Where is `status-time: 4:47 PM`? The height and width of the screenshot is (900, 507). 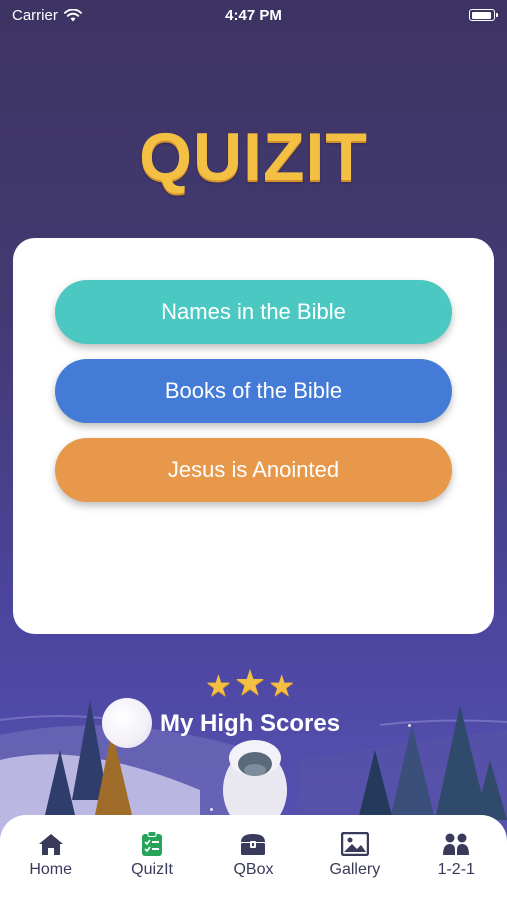
status-time: 4:47 PM is located at coordinates (253, 15).